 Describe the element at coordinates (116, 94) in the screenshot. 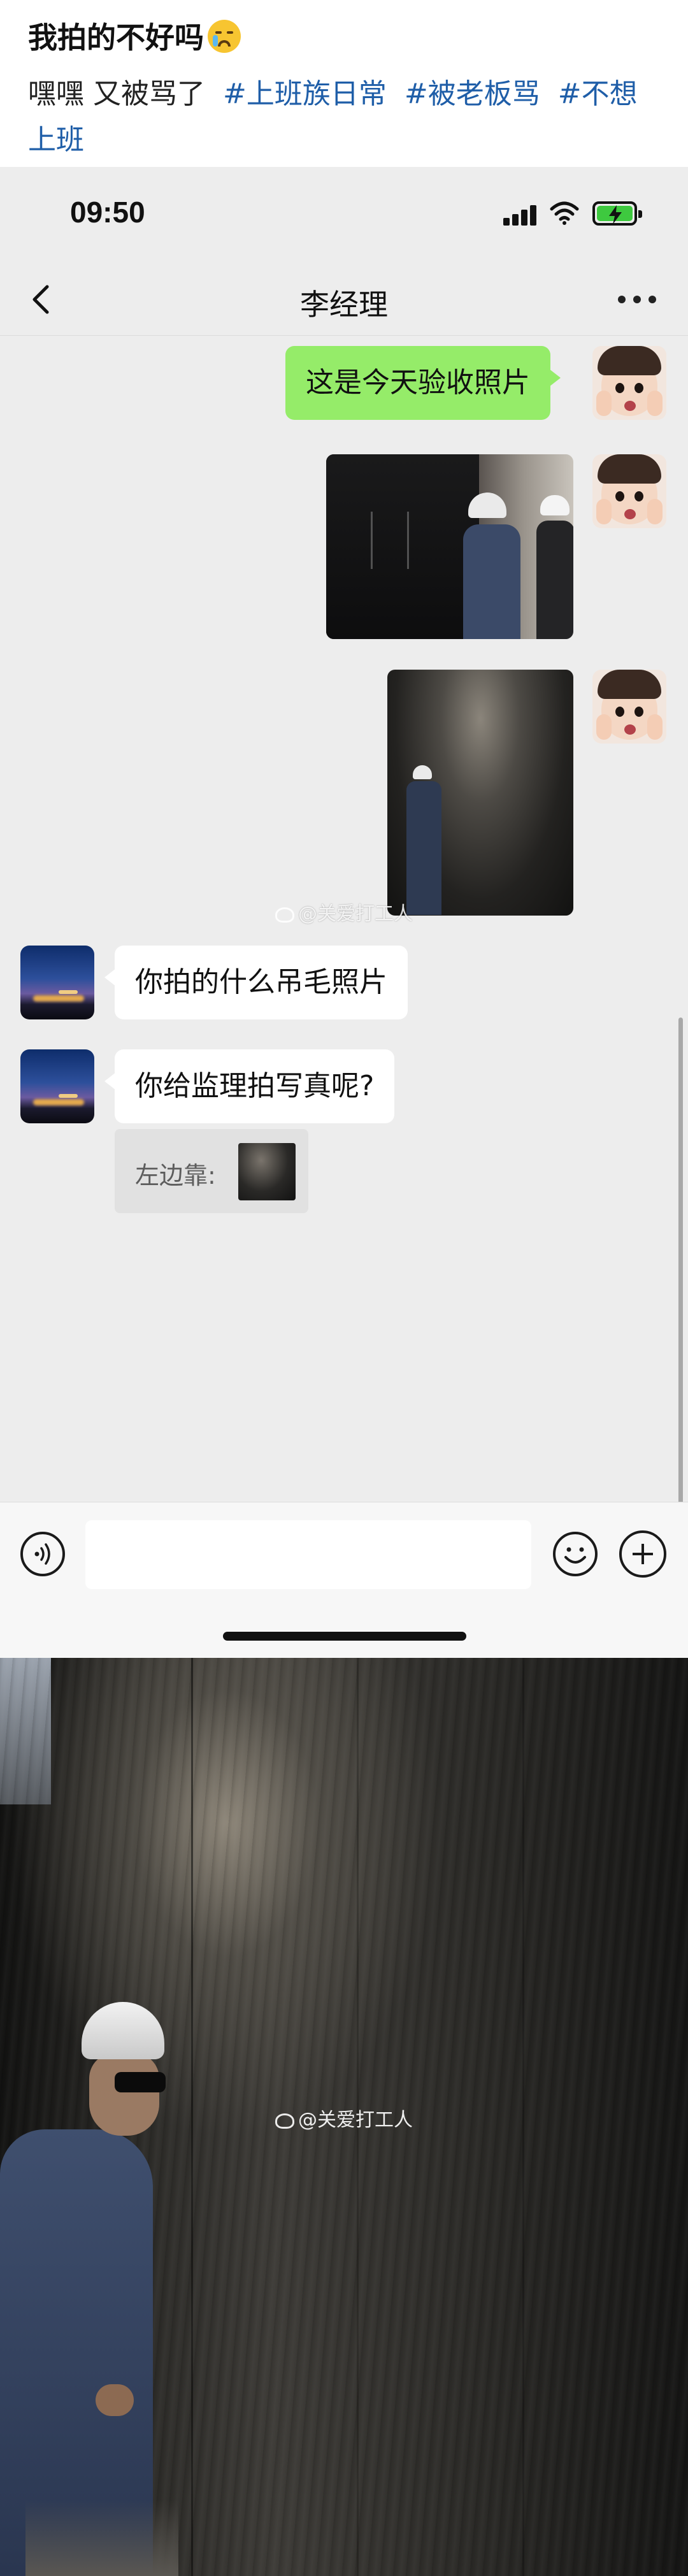

I see `post-body-text: 嘿嘿 又被骂了` at that location.